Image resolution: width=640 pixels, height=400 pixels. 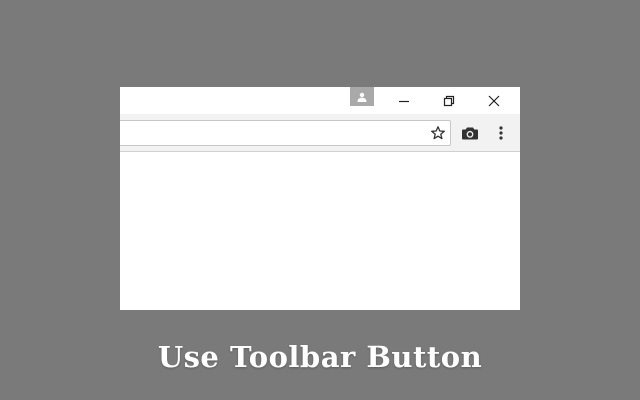 I want to click on address-bar, so click(x=285, y=133).